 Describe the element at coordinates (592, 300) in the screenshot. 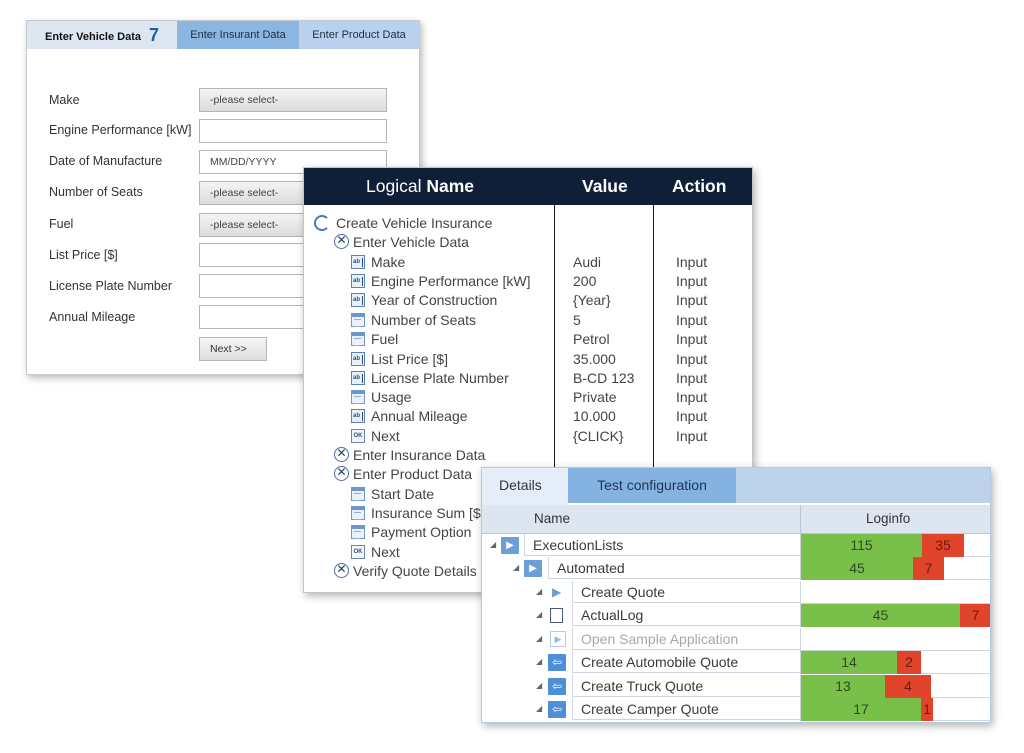

I see `tree-row-value: {Year}` at that location.